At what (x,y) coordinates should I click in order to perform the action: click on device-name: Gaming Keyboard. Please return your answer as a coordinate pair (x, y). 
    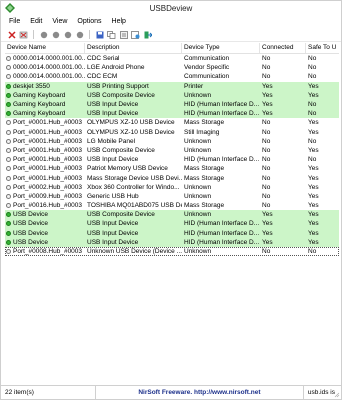
    Looking at the image, I should click on (39, 114).